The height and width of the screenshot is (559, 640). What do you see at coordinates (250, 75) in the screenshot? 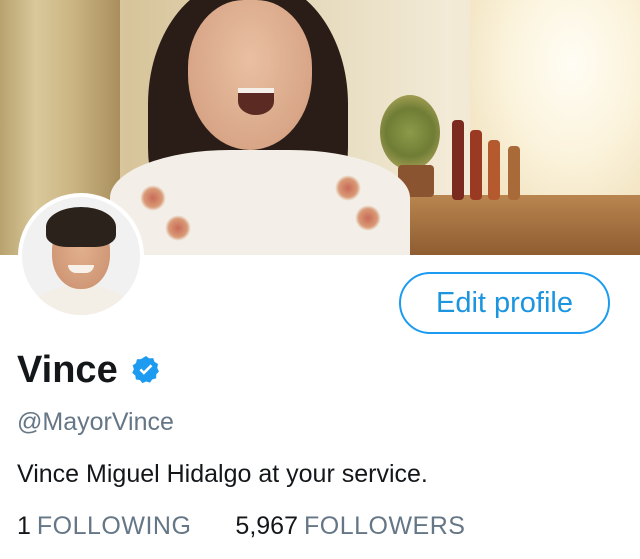
I see `banner-person-face` at bounding box center [250, 75].